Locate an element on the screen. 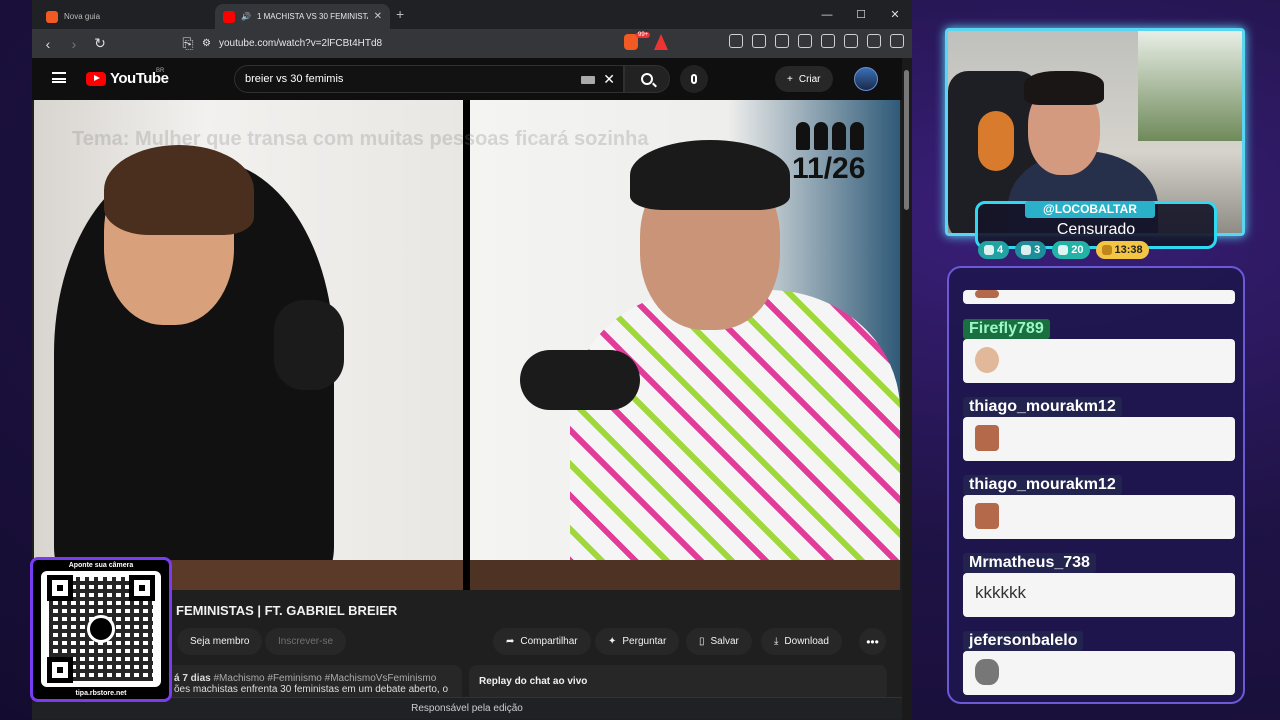  keyboard-icon is located at coordinates (588, 80).